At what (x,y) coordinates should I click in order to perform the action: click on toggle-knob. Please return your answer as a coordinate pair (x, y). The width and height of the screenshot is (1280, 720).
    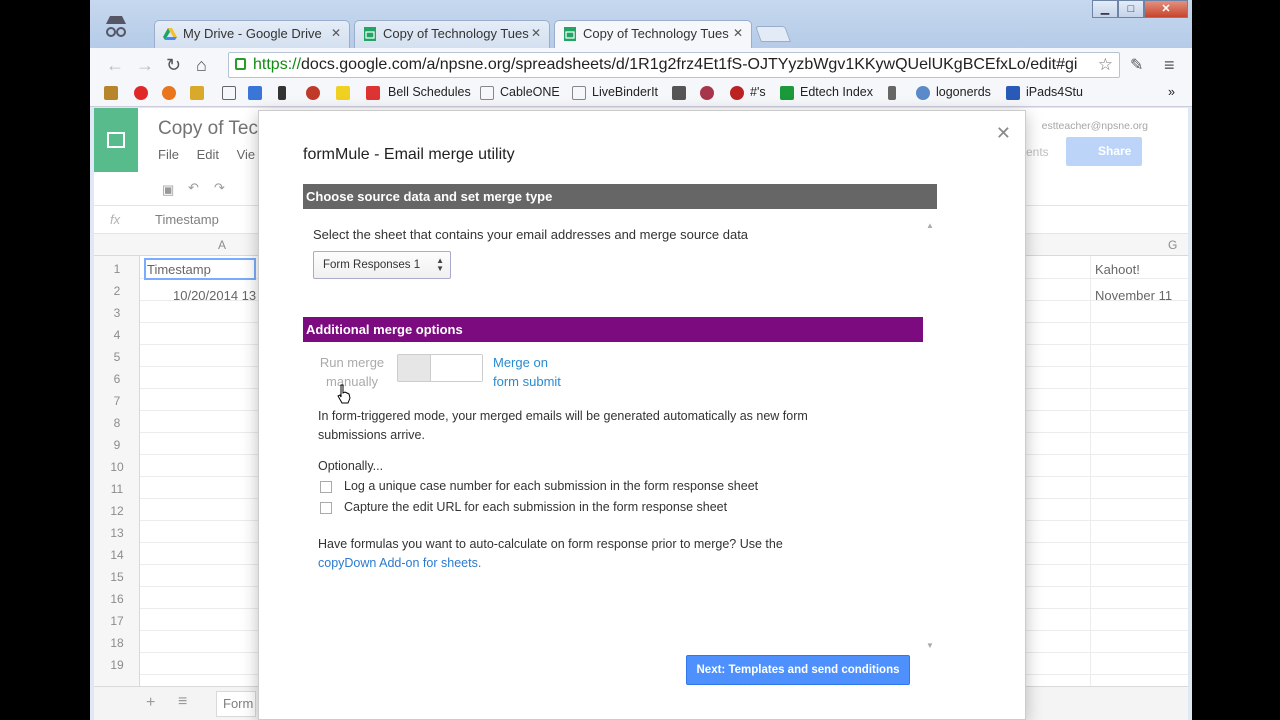
    Looking at the image, I should click on (456, 368).